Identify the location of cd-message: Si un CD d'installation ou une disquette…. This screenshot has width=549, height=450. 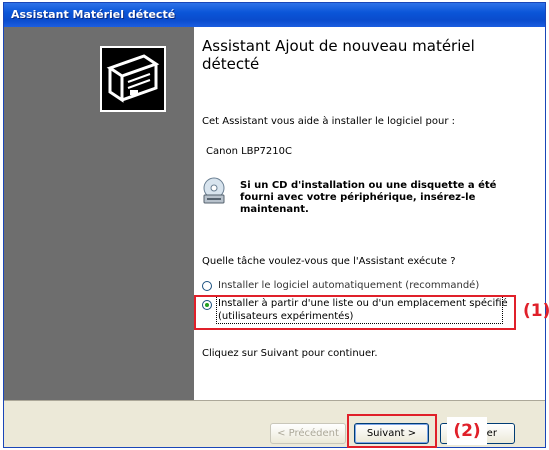
(368, 197).